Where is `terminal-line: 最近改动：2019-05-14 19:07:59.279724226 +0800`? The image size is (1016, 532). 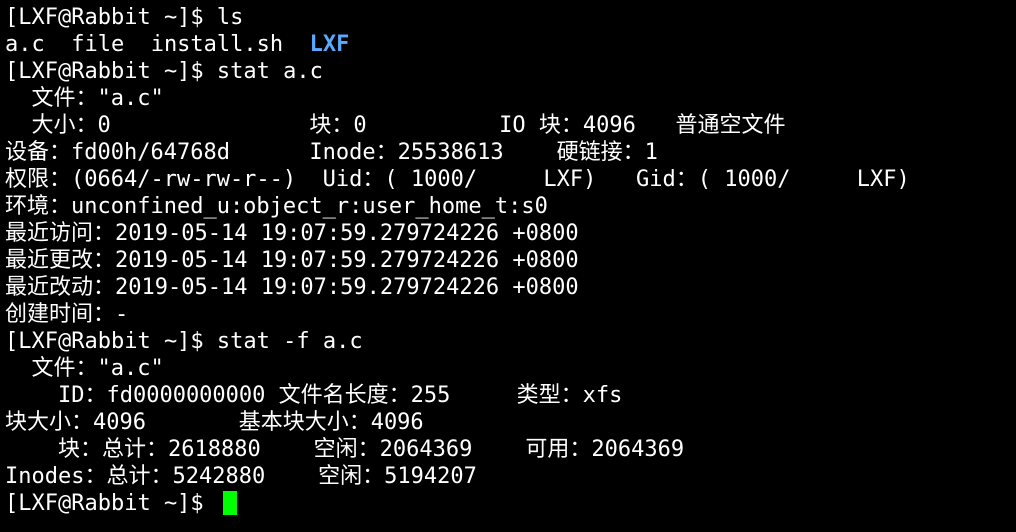 terminal-line: 最近改动：2019-05-14 19:07:59.279724226 +0800 is located at coordinates (292, 287).